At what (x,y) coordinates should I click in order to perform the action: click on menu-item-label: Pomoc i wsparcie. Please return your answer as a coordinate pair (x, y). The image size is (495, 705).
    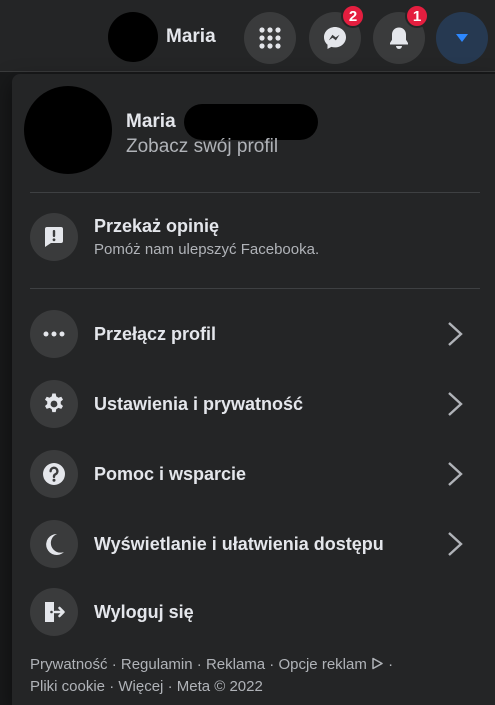
    Looking at the image, I should click on (170, 473).